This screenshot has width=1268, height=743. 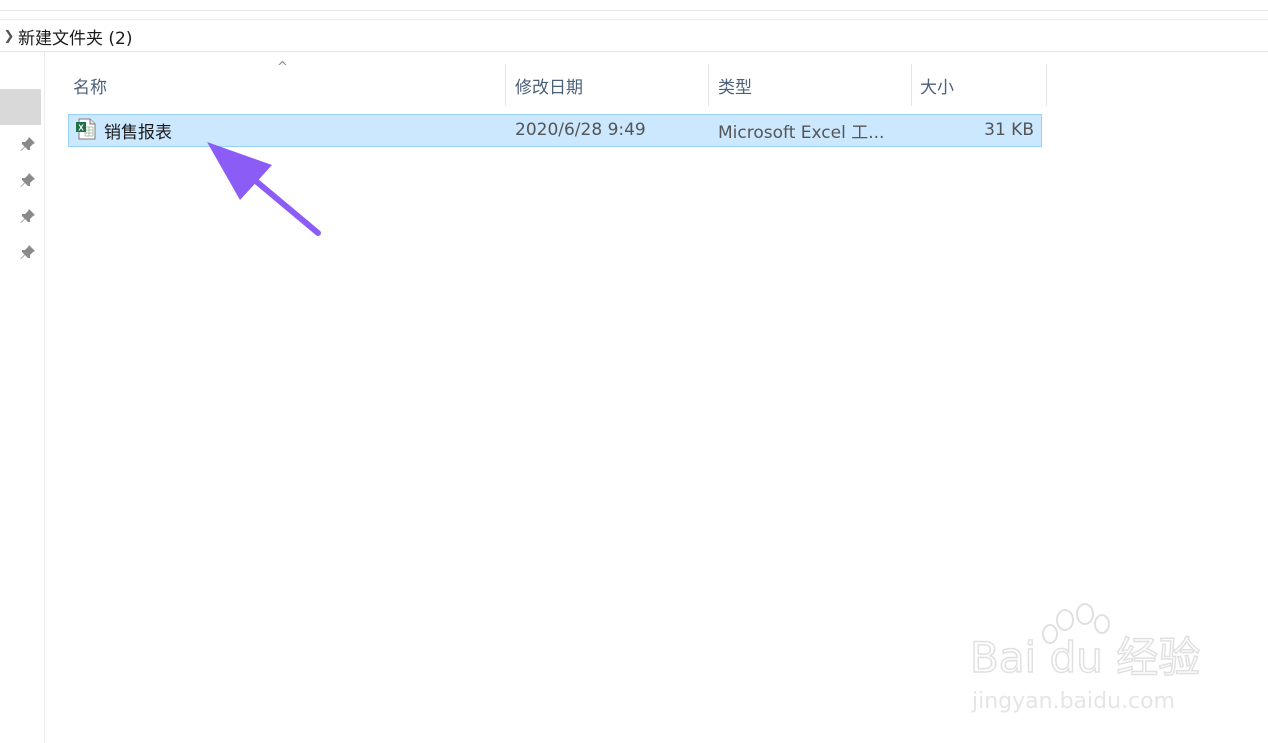 What do you see at coordinates (1073, 701) in the screenshot?
I see `watermark-url: jingyan.baidu.com` at bounding box center [1073, 701].